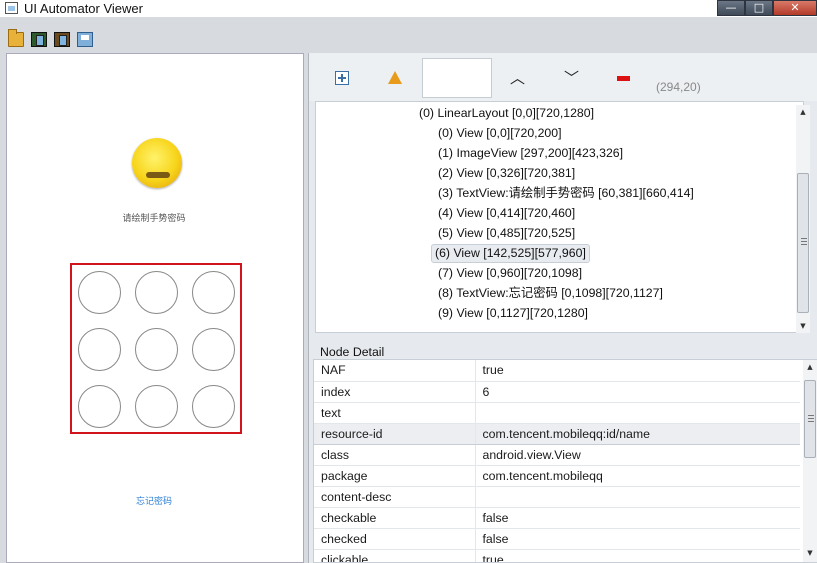  I want to click on property-key: class, so click(395, 455).